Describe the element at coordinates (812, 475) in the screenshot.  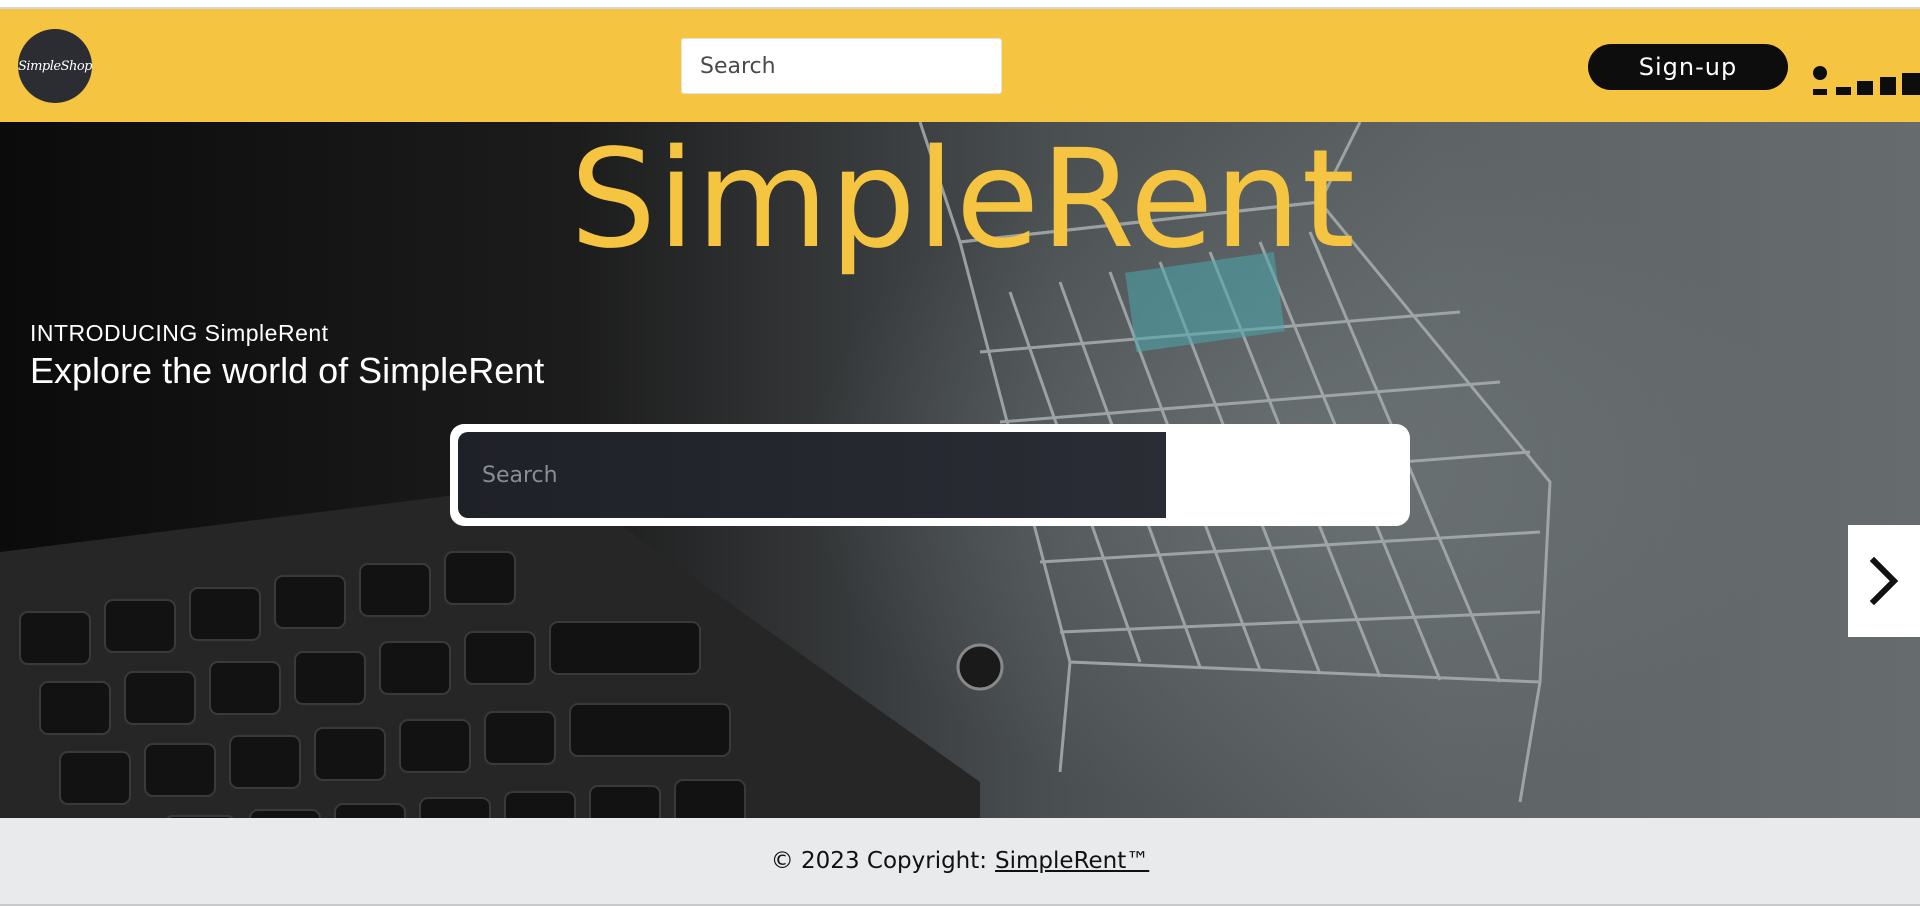
I see `hero-search-input` at that location.